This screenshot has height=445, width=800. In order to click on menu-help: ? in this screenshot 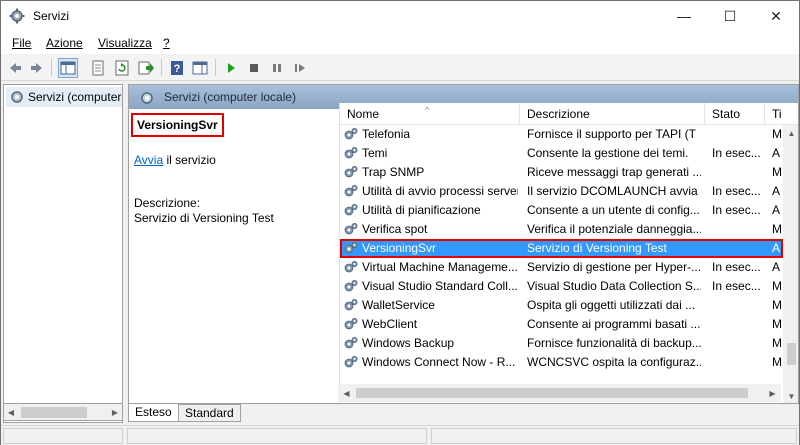, I will do `click(166, 43)`.